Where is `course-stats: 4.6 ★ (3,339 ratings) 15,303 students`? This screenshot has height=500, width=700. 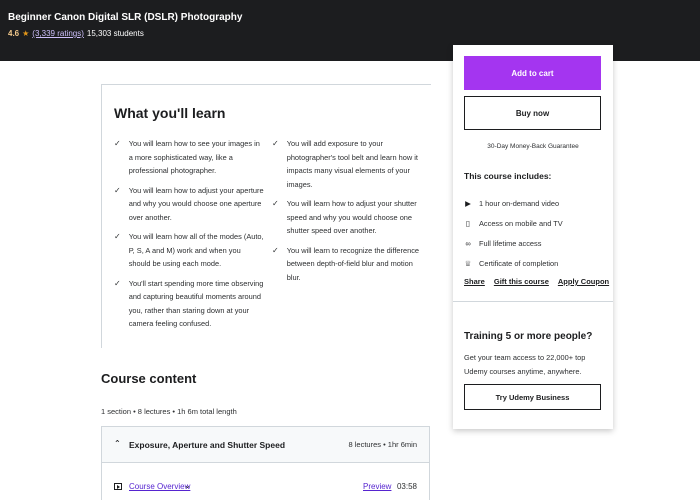 course-stats: 4.6 ★ (3,339 ratings) 15,303 students is located at coordinates (76, 33).